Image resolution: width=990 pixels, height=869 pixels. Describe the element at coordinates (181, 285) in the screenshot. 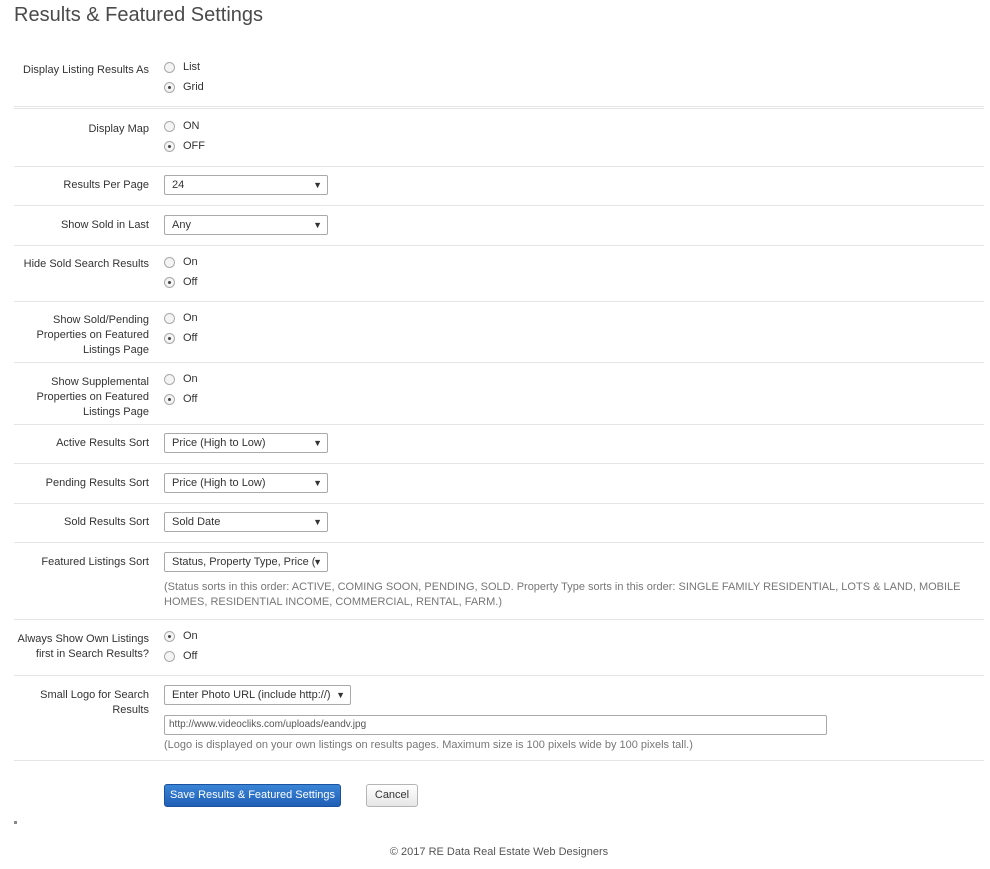

I see `radio-hide-sold-off: Off` at that location.